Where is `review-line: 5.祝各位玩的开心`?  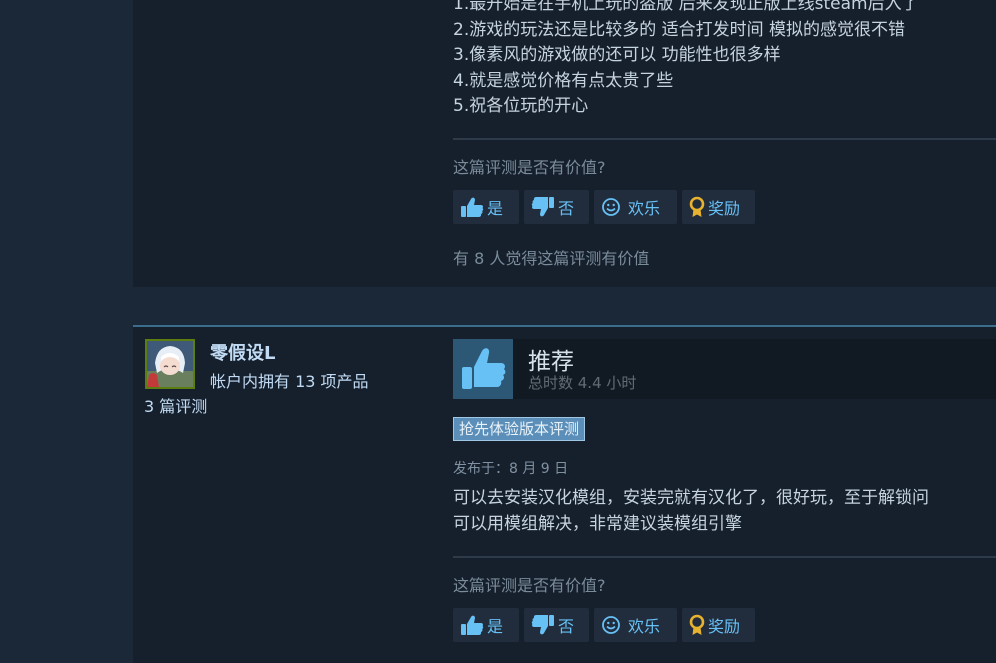
review-line: 5.祝各位玩的开心 is located at coordinates (521, 106).